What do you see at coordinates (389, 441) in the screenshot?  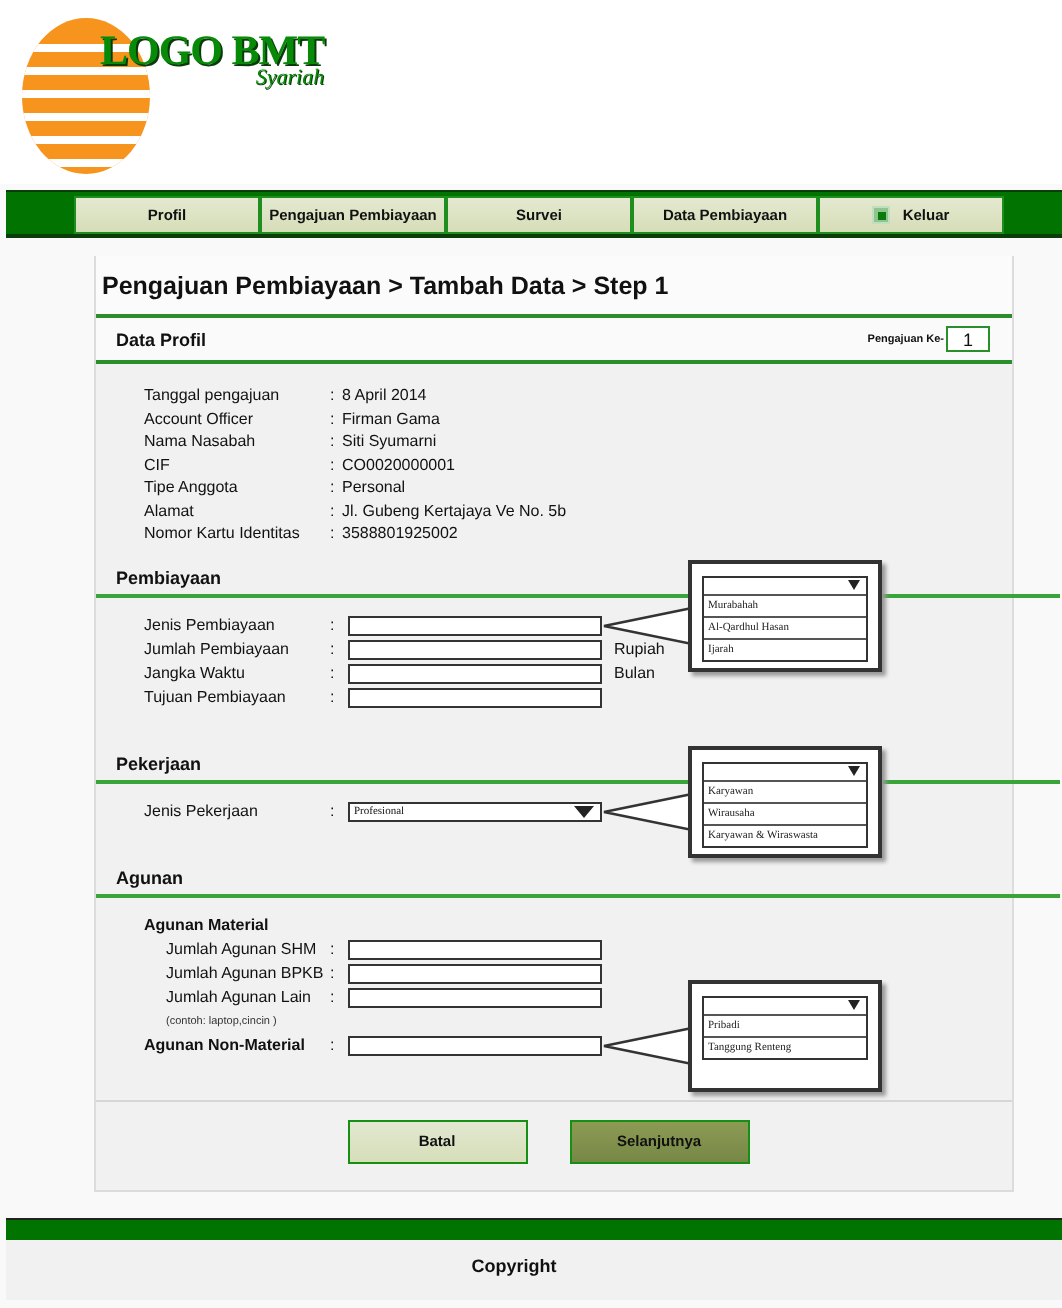 I see `field-value: Siti Syumarni` at bounding box center [389, 441].